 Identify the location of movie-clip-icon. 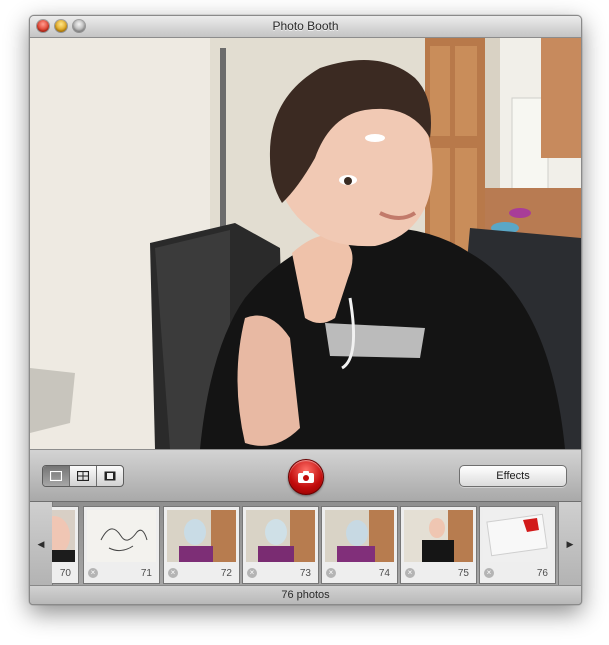
(109, 476).